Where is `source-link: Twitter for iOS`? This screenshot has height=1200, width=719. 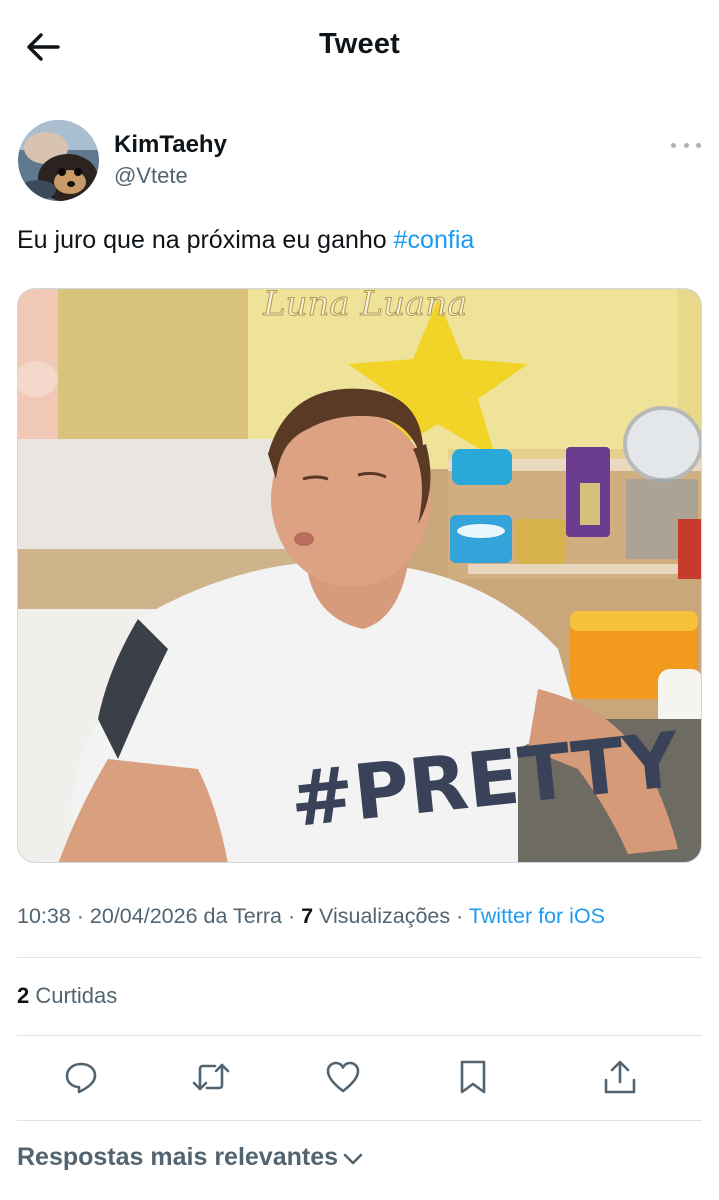
source-link: Twitter for iOS is located at coordinates (537, 916).